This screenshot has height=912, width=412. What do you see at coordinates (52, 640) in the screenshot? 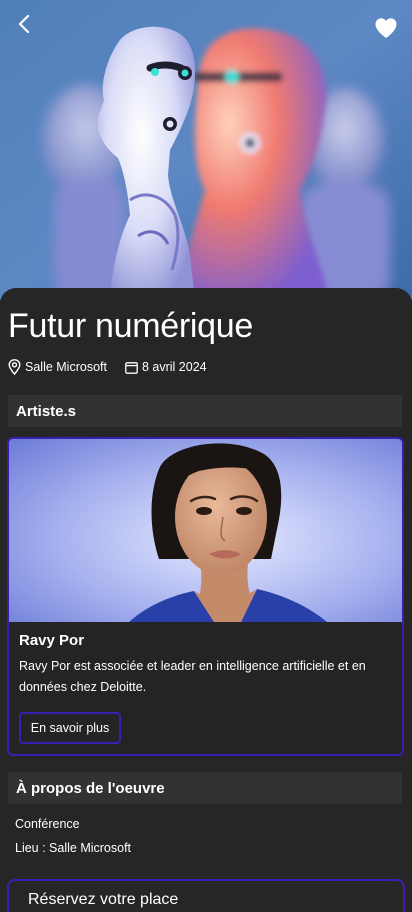
I see `artist-name: Ravy Por` at bounding box center [52, 640].